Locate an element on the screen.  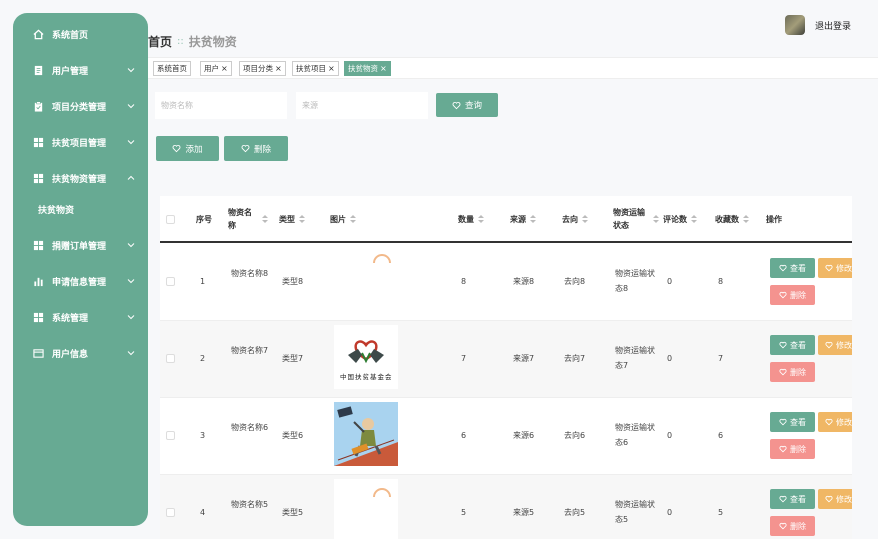
supply-image is located at coordinates (366, 509).